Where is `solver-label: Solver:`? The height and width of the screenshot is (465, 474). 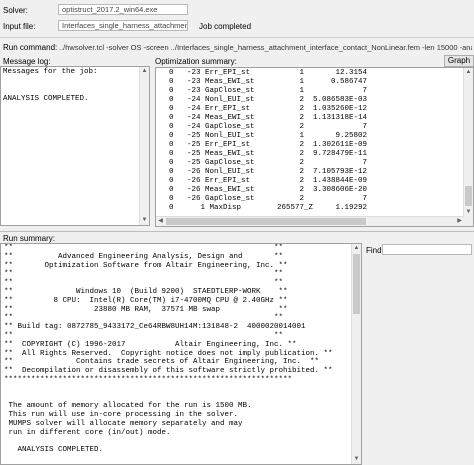 solver-label: Solver: is located at coordinates (15, 10).